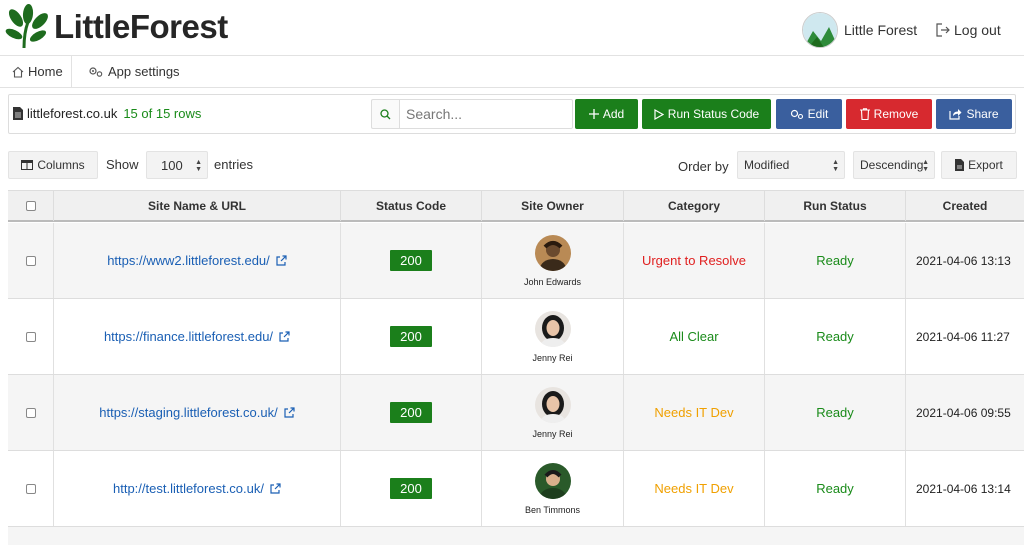 This screenshot has width=1024, height=545. I want to click on nav-home: Home, so click(39, 71).